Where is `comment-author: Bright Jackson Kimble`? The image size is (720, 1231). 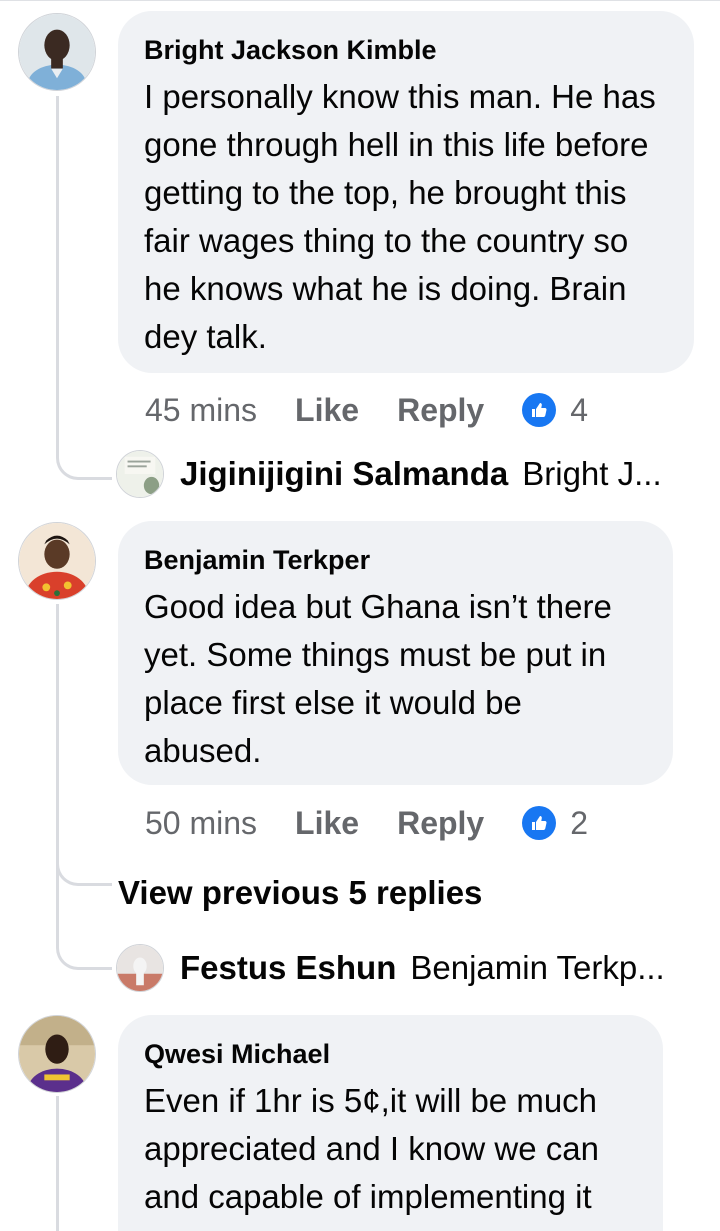 comment-author: Bright Jackson Kimble is located at coordinates (406, 50).